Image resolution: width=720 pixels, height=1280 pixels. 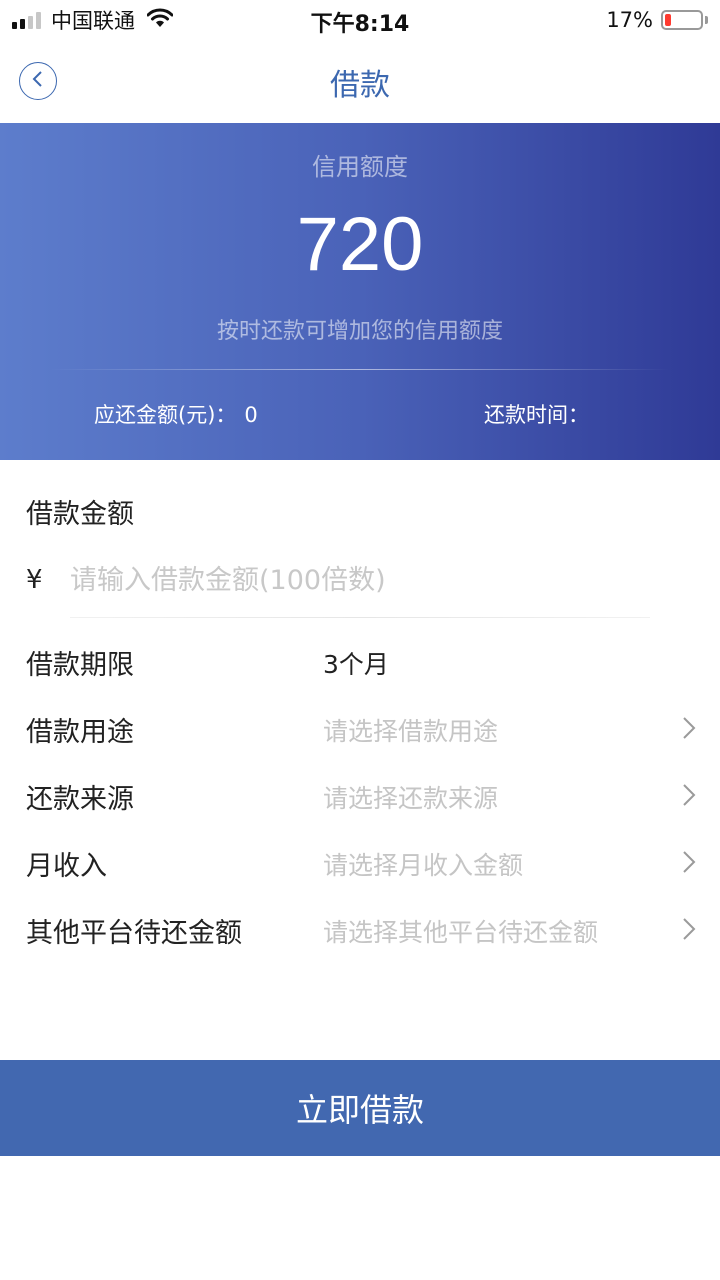 I want to click on loan-term-row: 借款期限 3个月, so click(x=360, y=662).